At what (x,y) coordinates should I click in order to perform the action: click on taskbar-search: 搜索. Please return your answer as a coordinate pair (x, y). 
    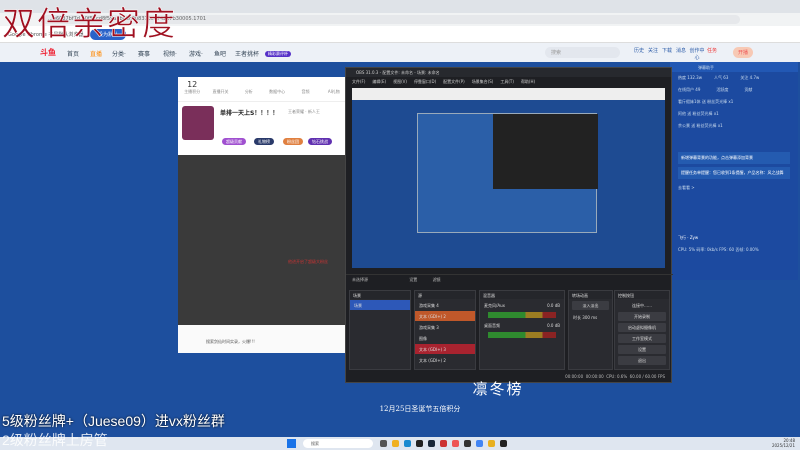
    Looking at the image, I should click on (338, 443).